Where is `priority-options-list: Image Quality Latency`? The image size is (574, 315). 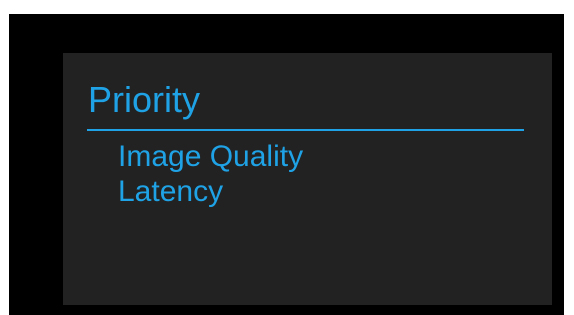 priority-options-list: Image Quality Latency is located at coordinates (210, 174).